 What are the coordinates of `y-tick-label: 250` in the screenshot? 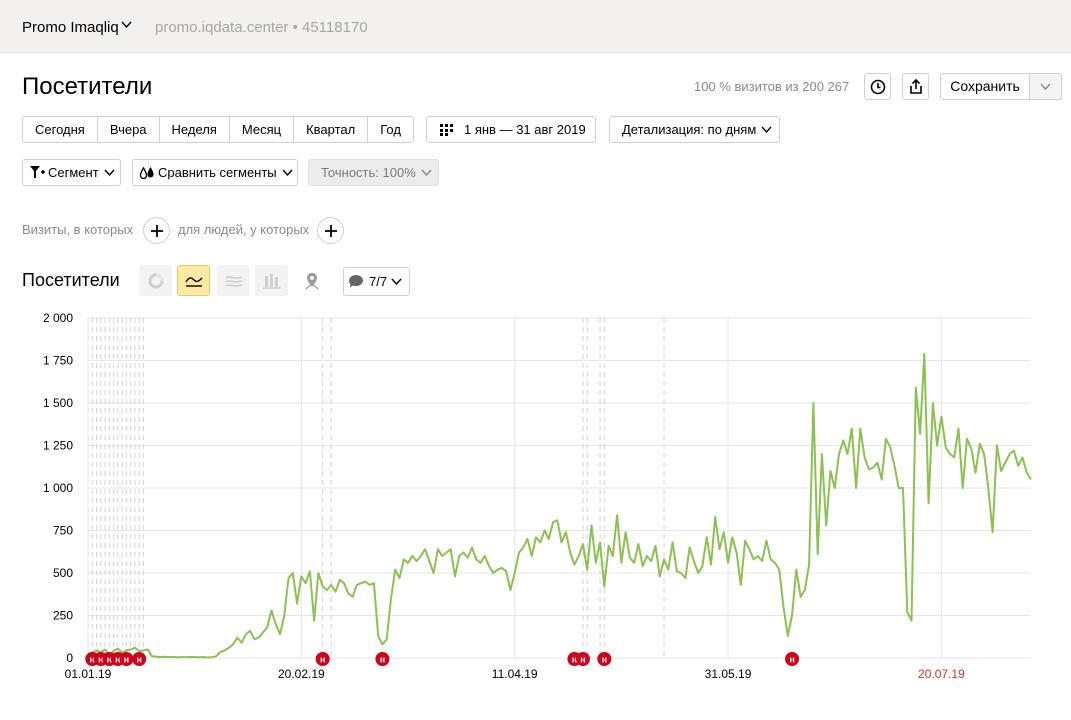 It's located at (63, 616).